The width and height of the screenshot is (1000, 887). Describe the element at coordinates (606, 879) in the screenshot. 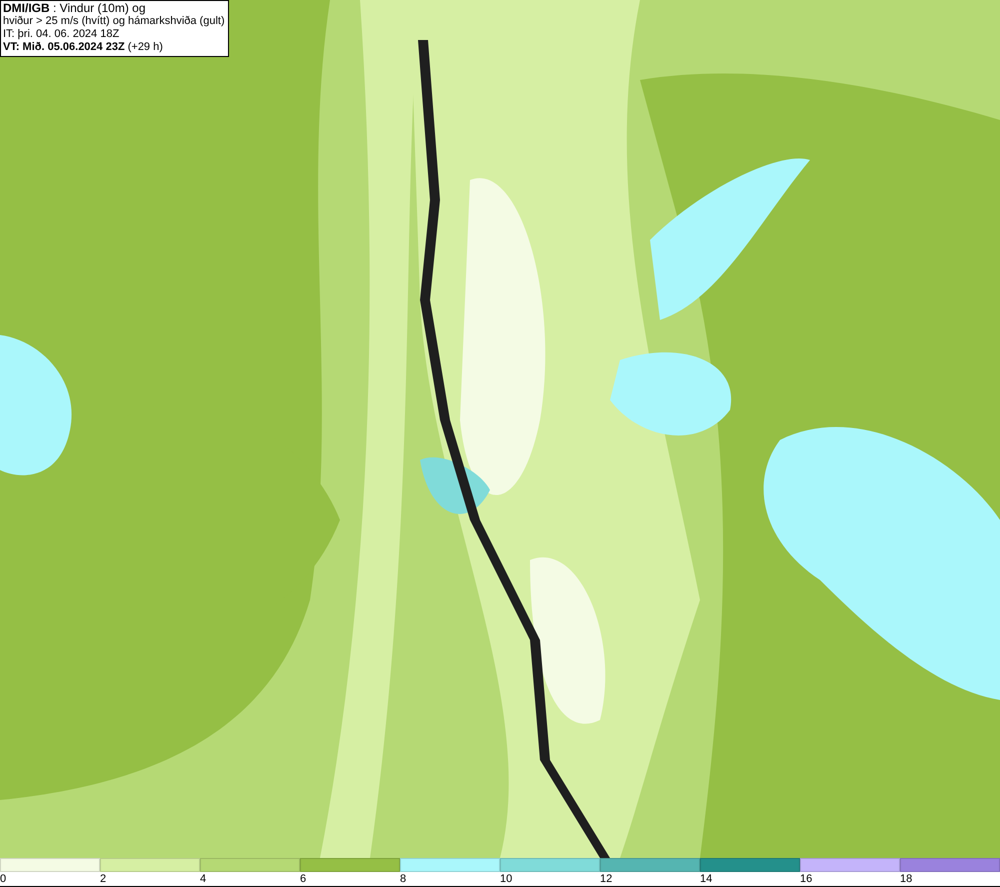

I see `legend-label: 12` at that location.